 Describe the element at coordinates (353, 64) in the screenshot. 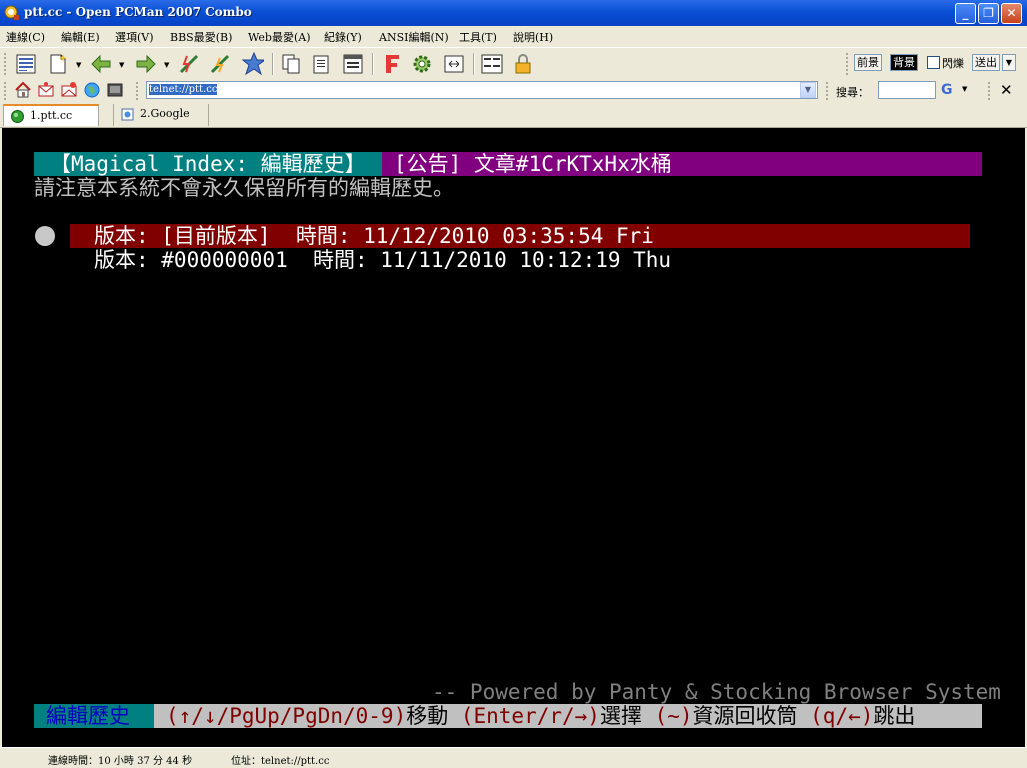

I see `copy-with-color-icon` at that location.